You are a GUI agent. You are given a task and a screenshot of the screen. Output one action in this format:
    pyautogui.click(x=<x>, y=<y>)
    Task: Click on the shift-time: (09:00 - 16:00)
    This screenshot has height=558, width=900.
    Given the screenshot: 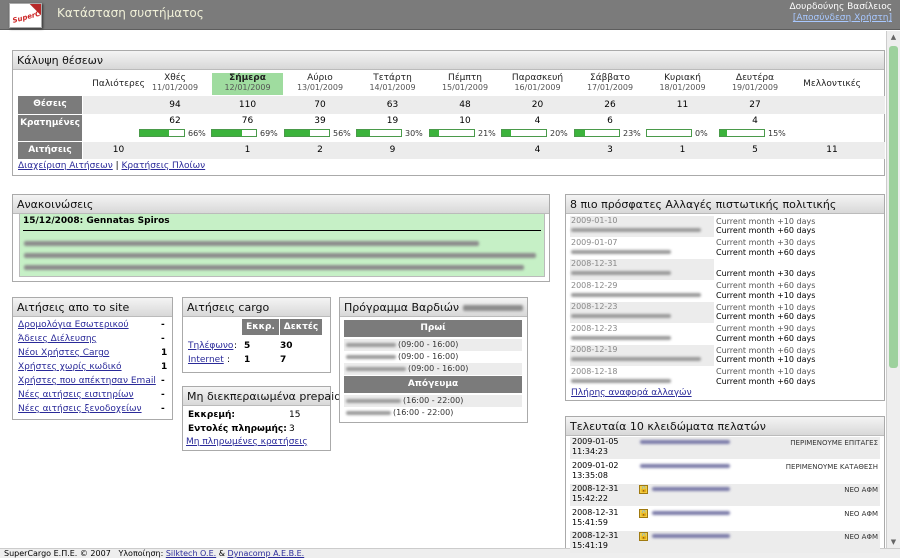 What is the action you would take?
    pyautogui.click(x=428, y=344)
    